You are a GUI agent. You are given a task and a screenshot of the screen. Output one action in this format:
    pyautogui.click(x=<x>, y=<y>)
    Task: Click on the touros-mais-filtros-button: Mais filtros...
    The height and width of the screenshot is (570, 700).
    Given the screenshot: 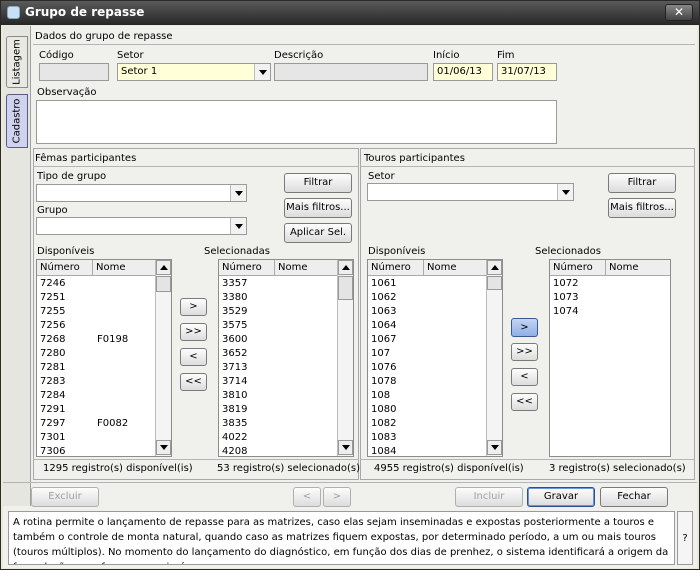 What is the action you would take?
    pyautogui.click(x=642, y=208)
    